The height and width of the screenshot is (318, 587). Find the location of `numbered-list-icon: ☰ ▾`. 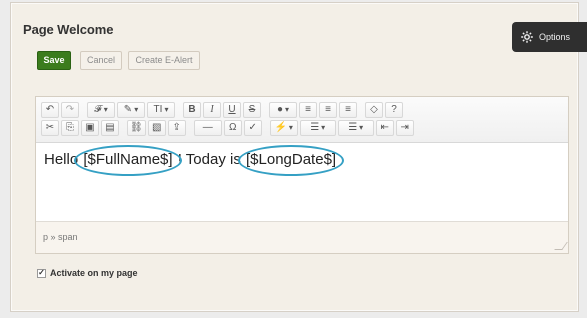

numbered-list-icon: ☰ ▾ is located at coordinates (355, 127).